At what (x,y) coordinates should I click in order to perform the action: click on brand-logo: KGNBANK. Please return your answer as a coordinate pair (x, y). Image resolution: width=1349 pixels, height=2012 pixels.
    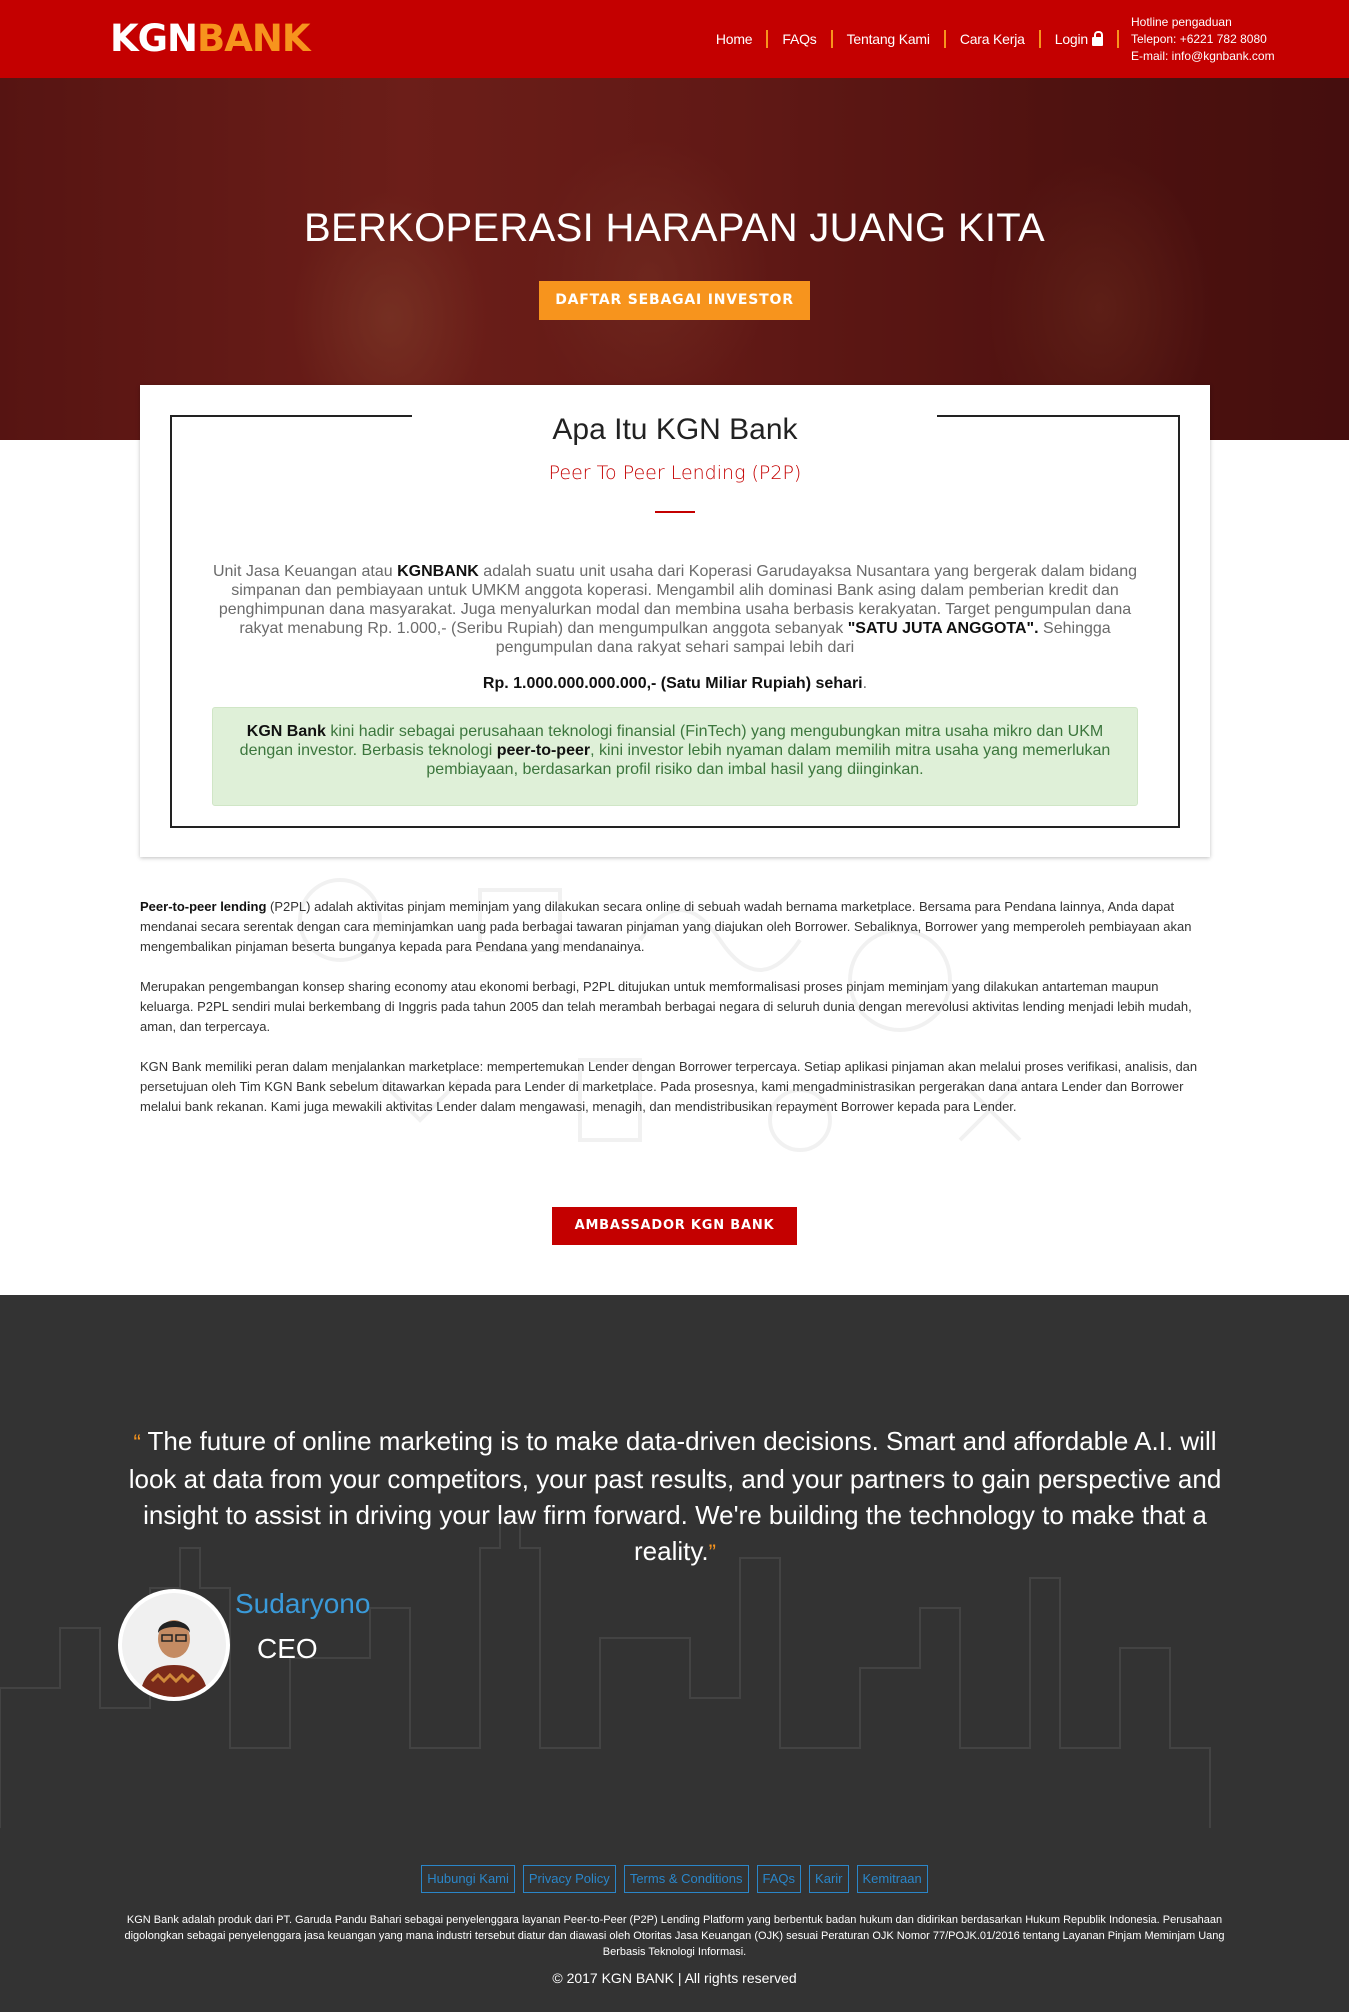
    Looking at the image, I should click on (210, 38).